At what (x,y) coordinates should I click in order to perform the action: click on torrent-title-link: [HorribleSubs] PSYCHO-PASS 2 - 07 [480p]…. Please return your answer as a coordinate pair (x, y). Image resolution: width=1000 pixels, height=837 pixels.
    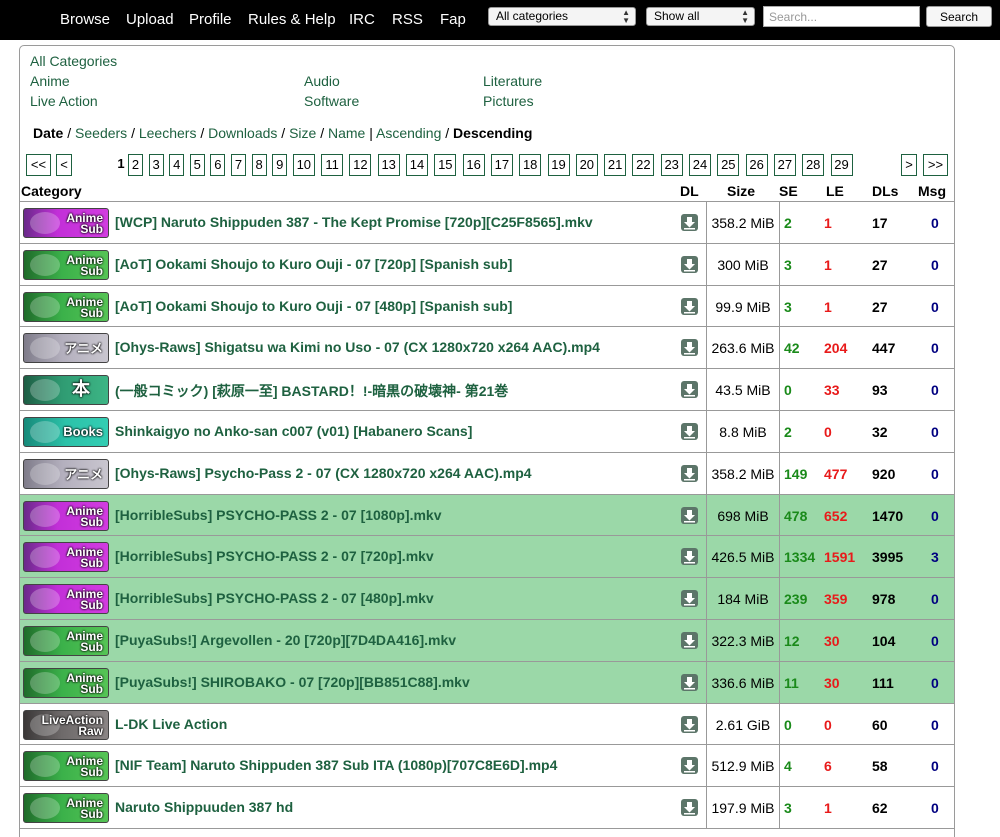
    Looking at the image, I should click on (274, 598).